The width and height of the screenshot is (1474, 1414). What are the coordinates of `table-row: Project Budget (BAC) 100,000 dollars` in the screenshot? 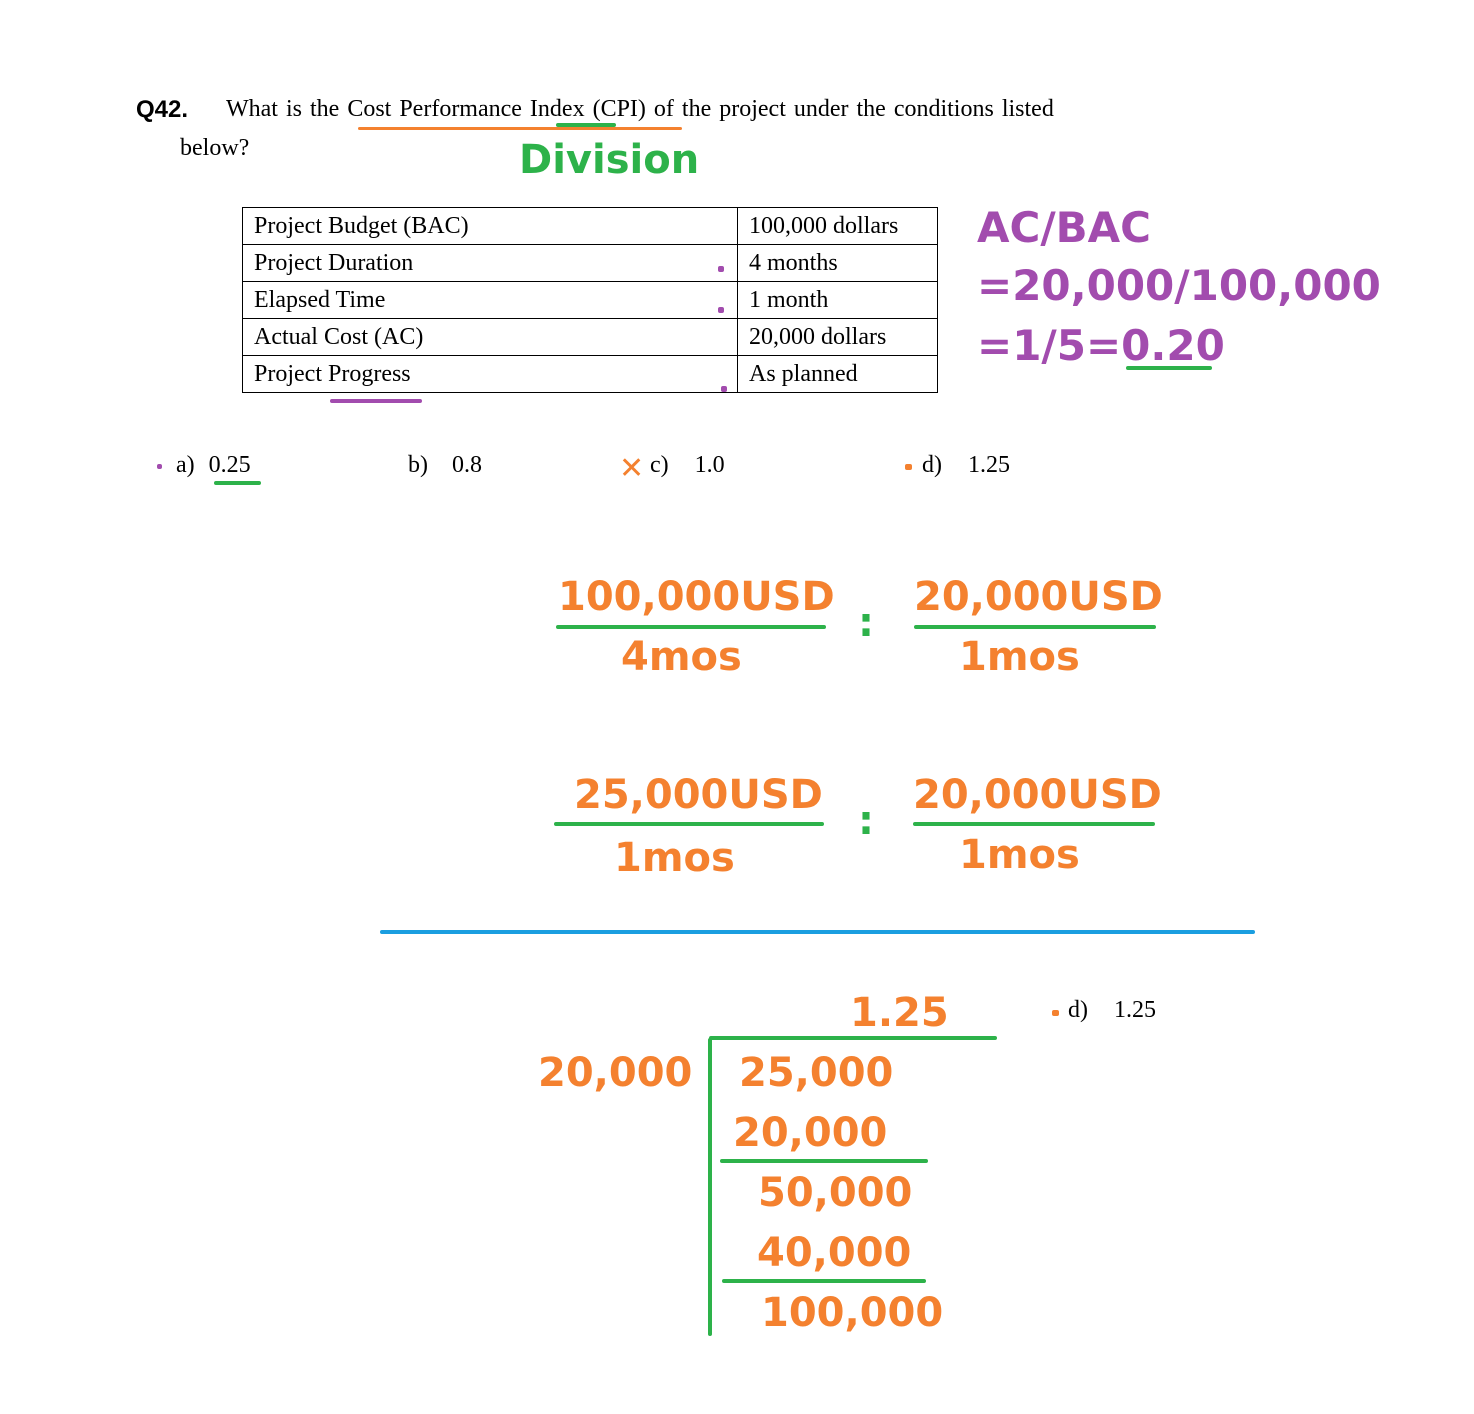 It's located at (590, 226).